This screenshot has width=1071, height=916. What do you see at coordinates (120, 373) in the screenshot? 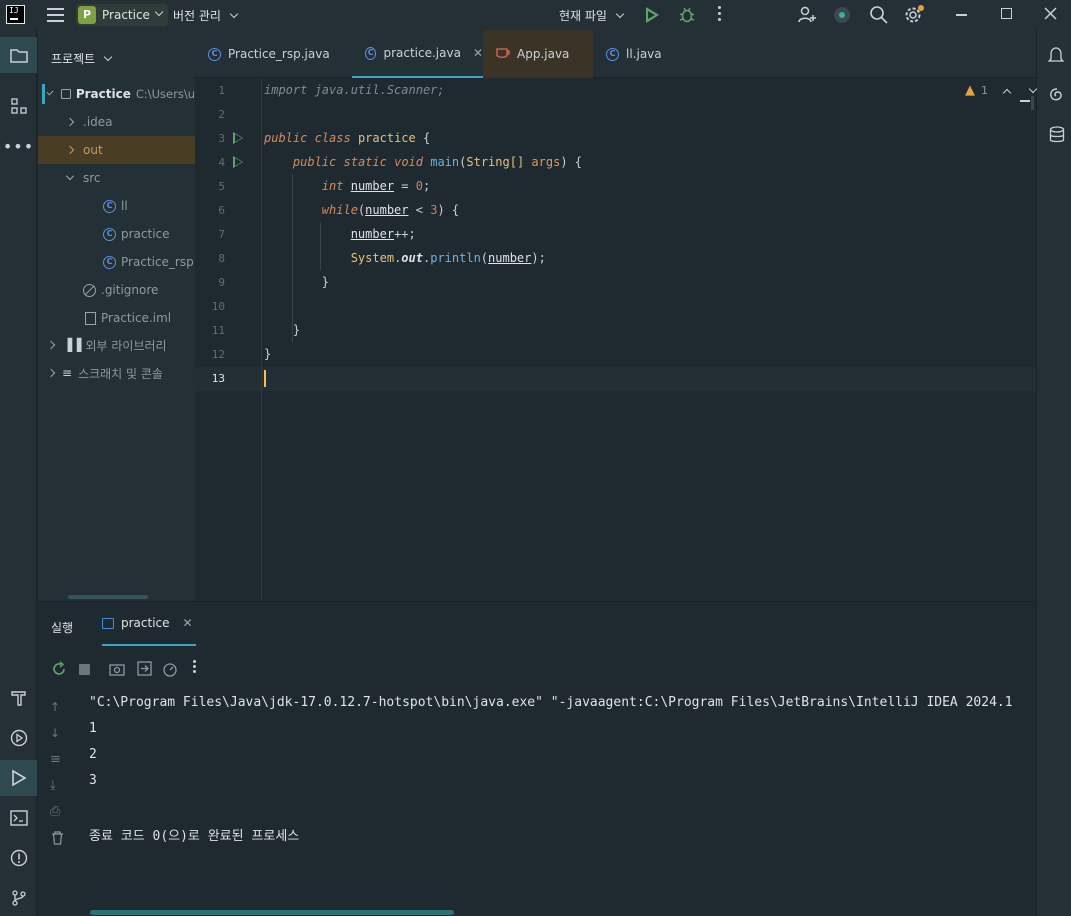
I see `tree-item-label: 스크래치 및 콘솔` at bounding box center [120, 373].